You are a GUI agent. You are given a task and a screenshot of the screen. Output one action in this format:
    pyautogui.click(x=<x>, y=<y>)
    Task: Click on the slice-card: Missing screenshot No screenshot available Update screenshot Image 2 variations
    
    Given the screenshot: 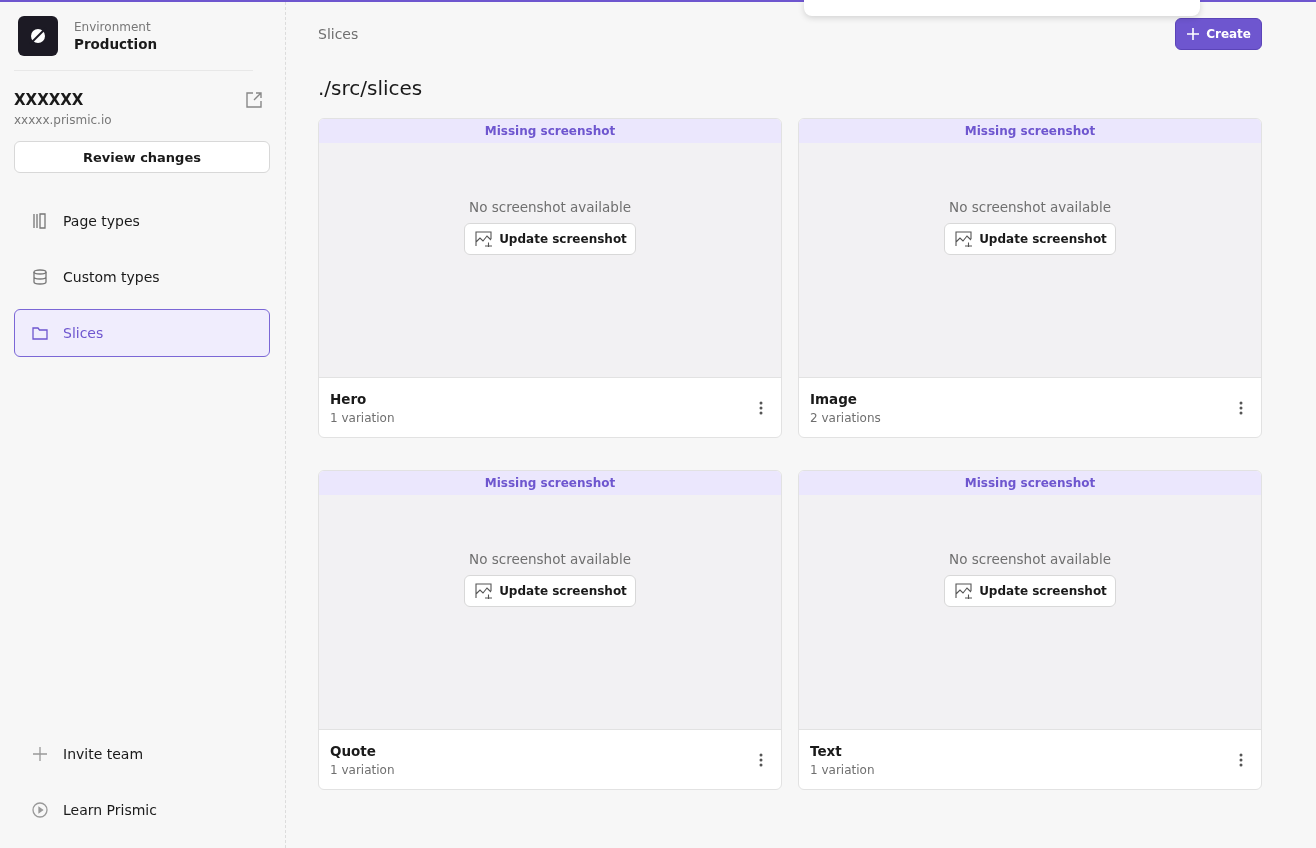 What is the action you would take?
    pyautogui.click(x=1030, y=278)
    